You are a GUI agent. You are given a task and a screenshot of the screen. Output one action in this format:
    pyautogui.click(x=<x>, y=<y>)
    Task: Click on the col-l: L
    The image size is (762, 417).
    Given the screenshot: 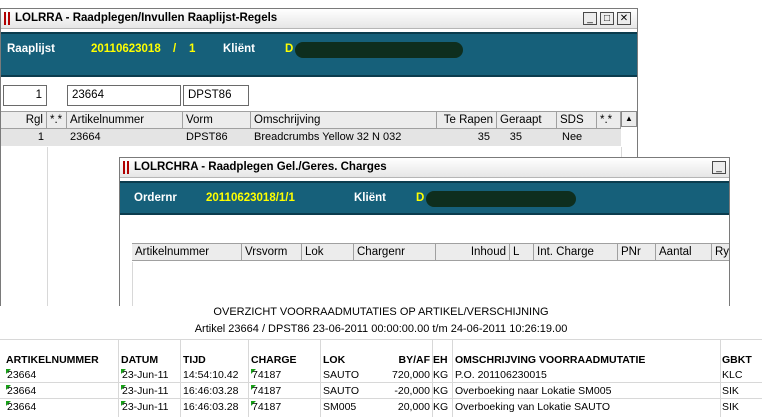 What is the action you would take?
    pyautogui.click(x=522, y=252)
    